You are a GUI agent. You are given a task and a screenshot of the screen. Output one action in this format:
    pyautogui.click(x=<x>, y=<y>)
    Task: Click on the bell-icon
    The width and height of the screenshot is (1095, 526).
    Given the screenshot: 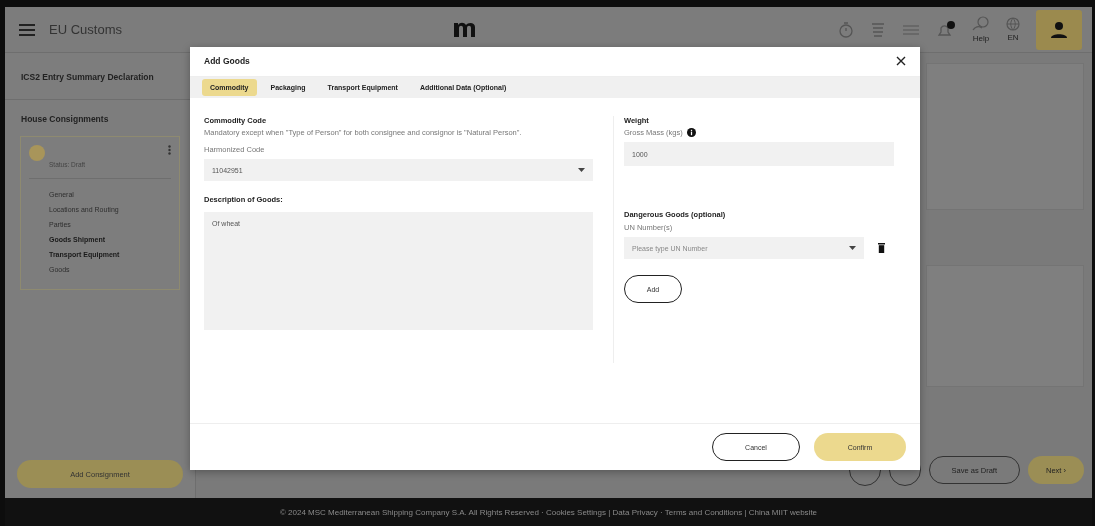 What is the action you would take?
    pyautogui.click(x=946, y=29)
    